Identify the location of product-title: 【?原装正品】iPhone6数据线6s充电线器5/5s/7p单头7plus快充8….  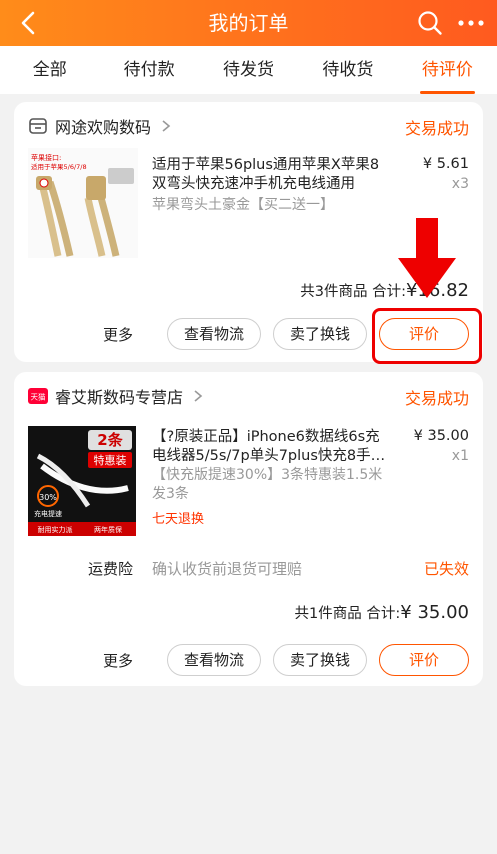
(272, 447).